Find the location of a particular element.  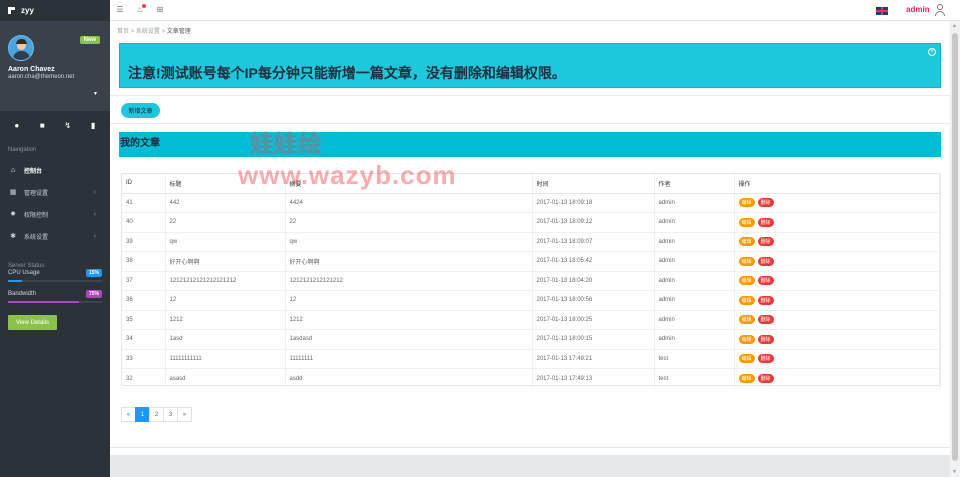

watermark-url: www.wazyb.com is located at coordinates (347, 175).